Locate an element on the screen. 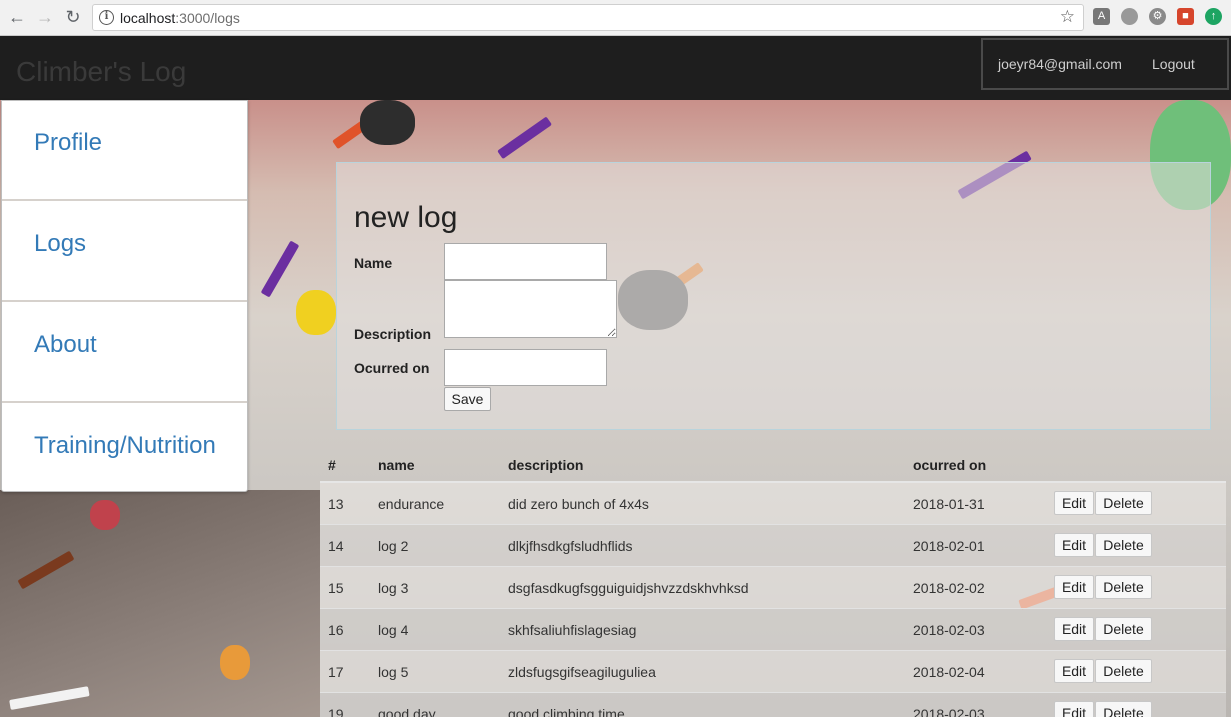 Image resolution: width=1231 pixels, height=717 pixels. app-navbar: Climber's Log joeyr84@gmail.com Logout is located at coordinates (615, 68).